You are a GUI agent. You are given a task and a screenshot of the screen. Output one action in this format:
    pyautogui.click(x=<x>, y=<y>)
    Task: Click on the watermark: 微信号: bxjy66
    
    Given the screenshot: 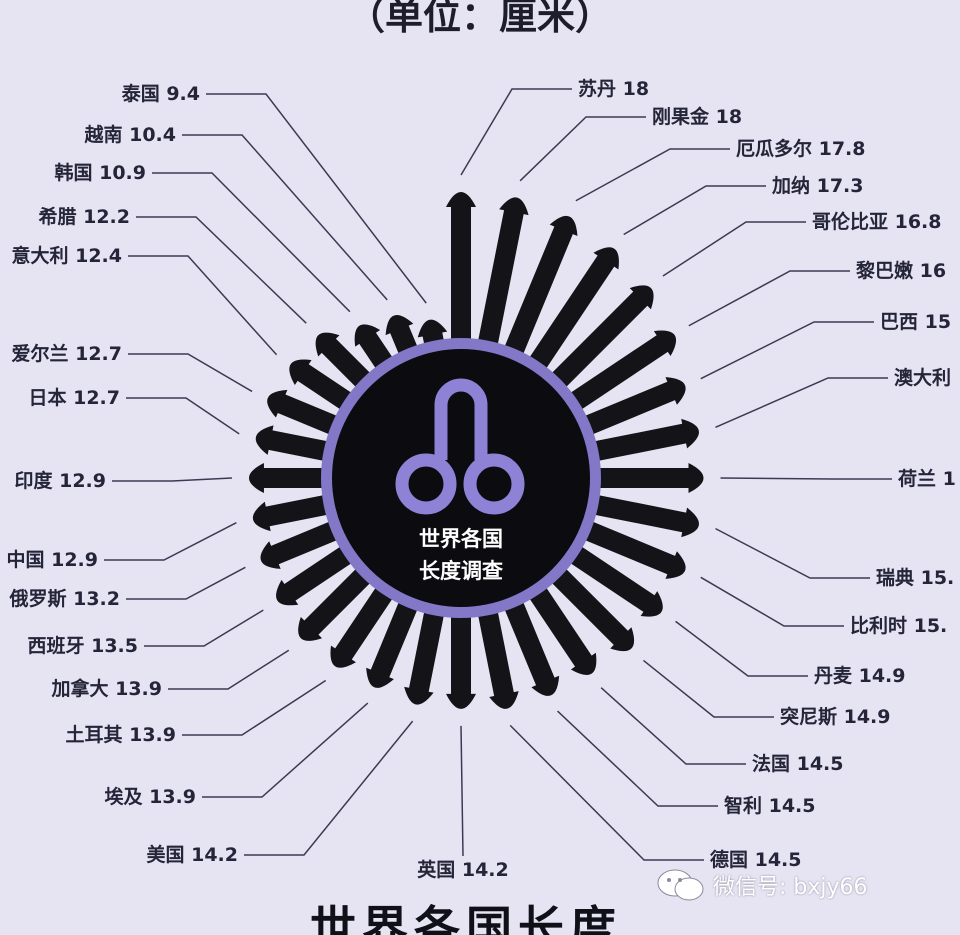 What is the action you would take?
    pyautogui.click(x=761, y=885)
    